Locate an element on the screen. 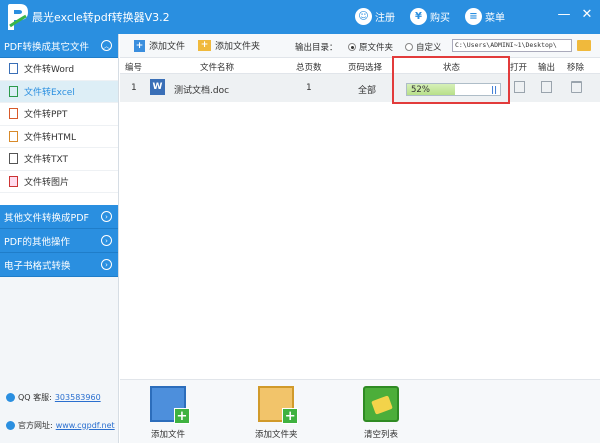 The image size is (600, 443). table-header: 编号 文件名称 总页数 页码选择 状态 打开 输出 移除 is located at coordinates (360, 66).